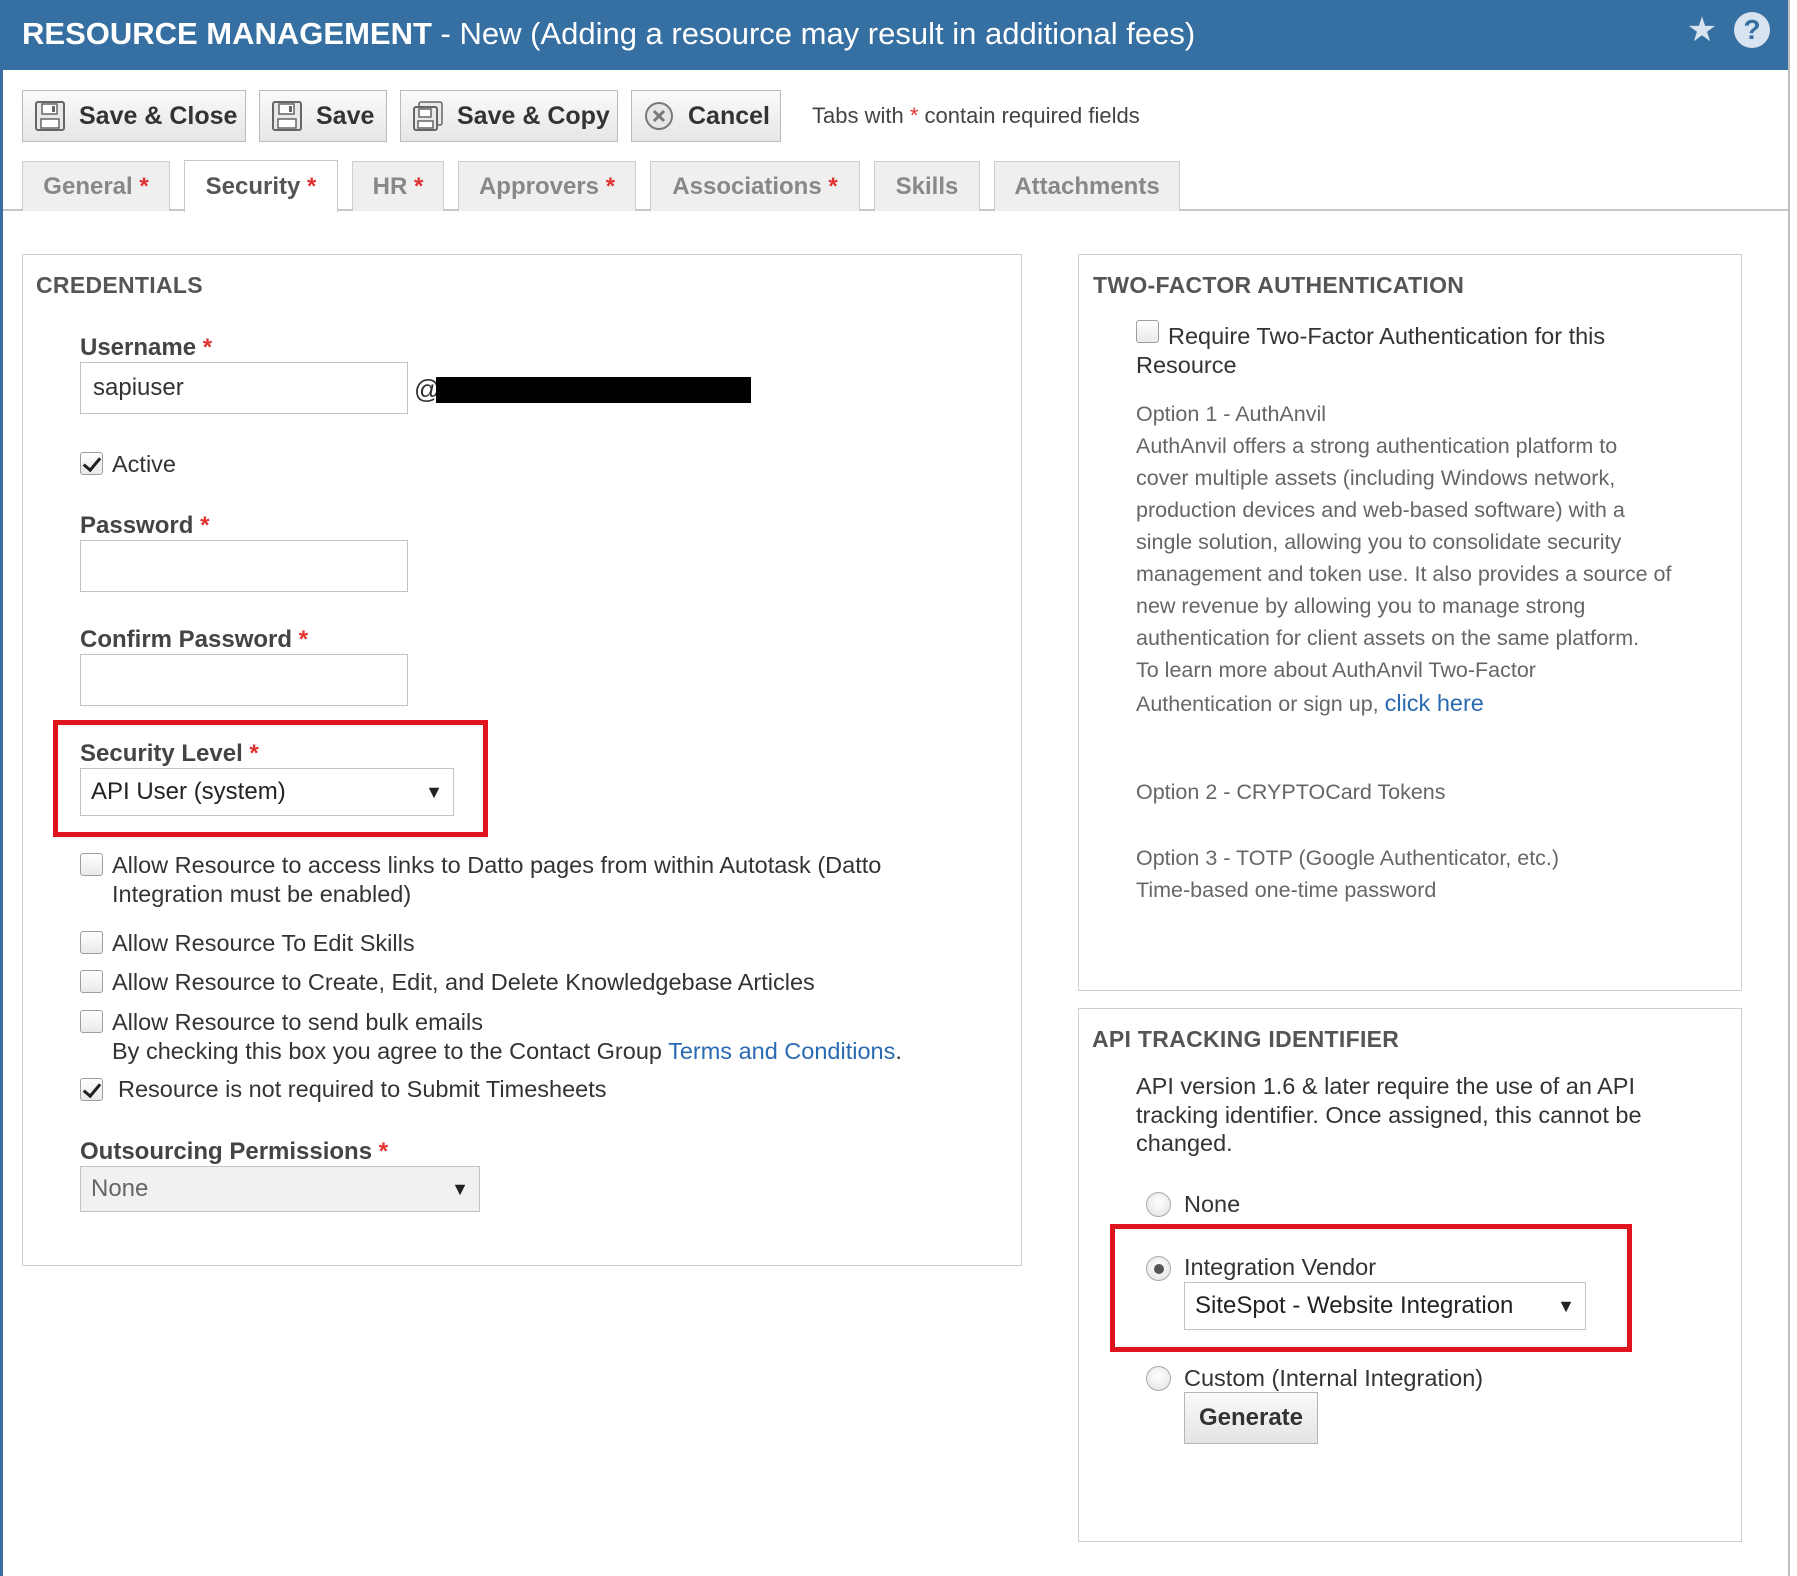 Image resolution: width=1797 pixels, height=1576 pixels. Describe the element at coordinates (158, 115) in the screenshot. I see `save-close-label: Save & Close` at that location.